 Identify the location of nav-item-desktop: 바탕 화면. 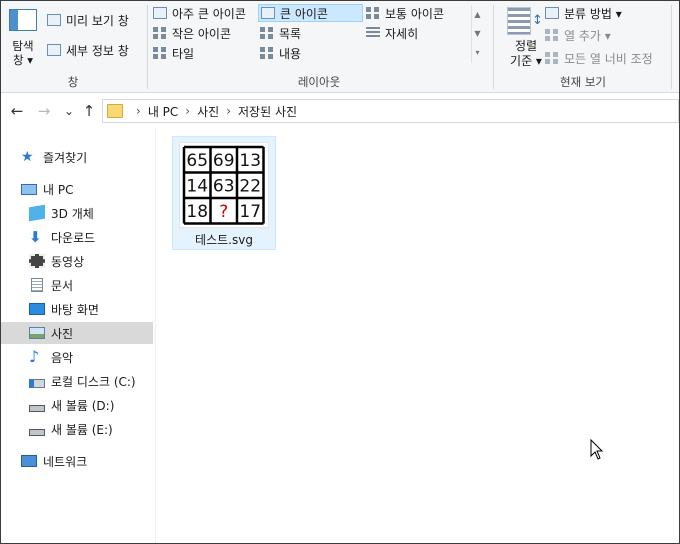
(77, 309).